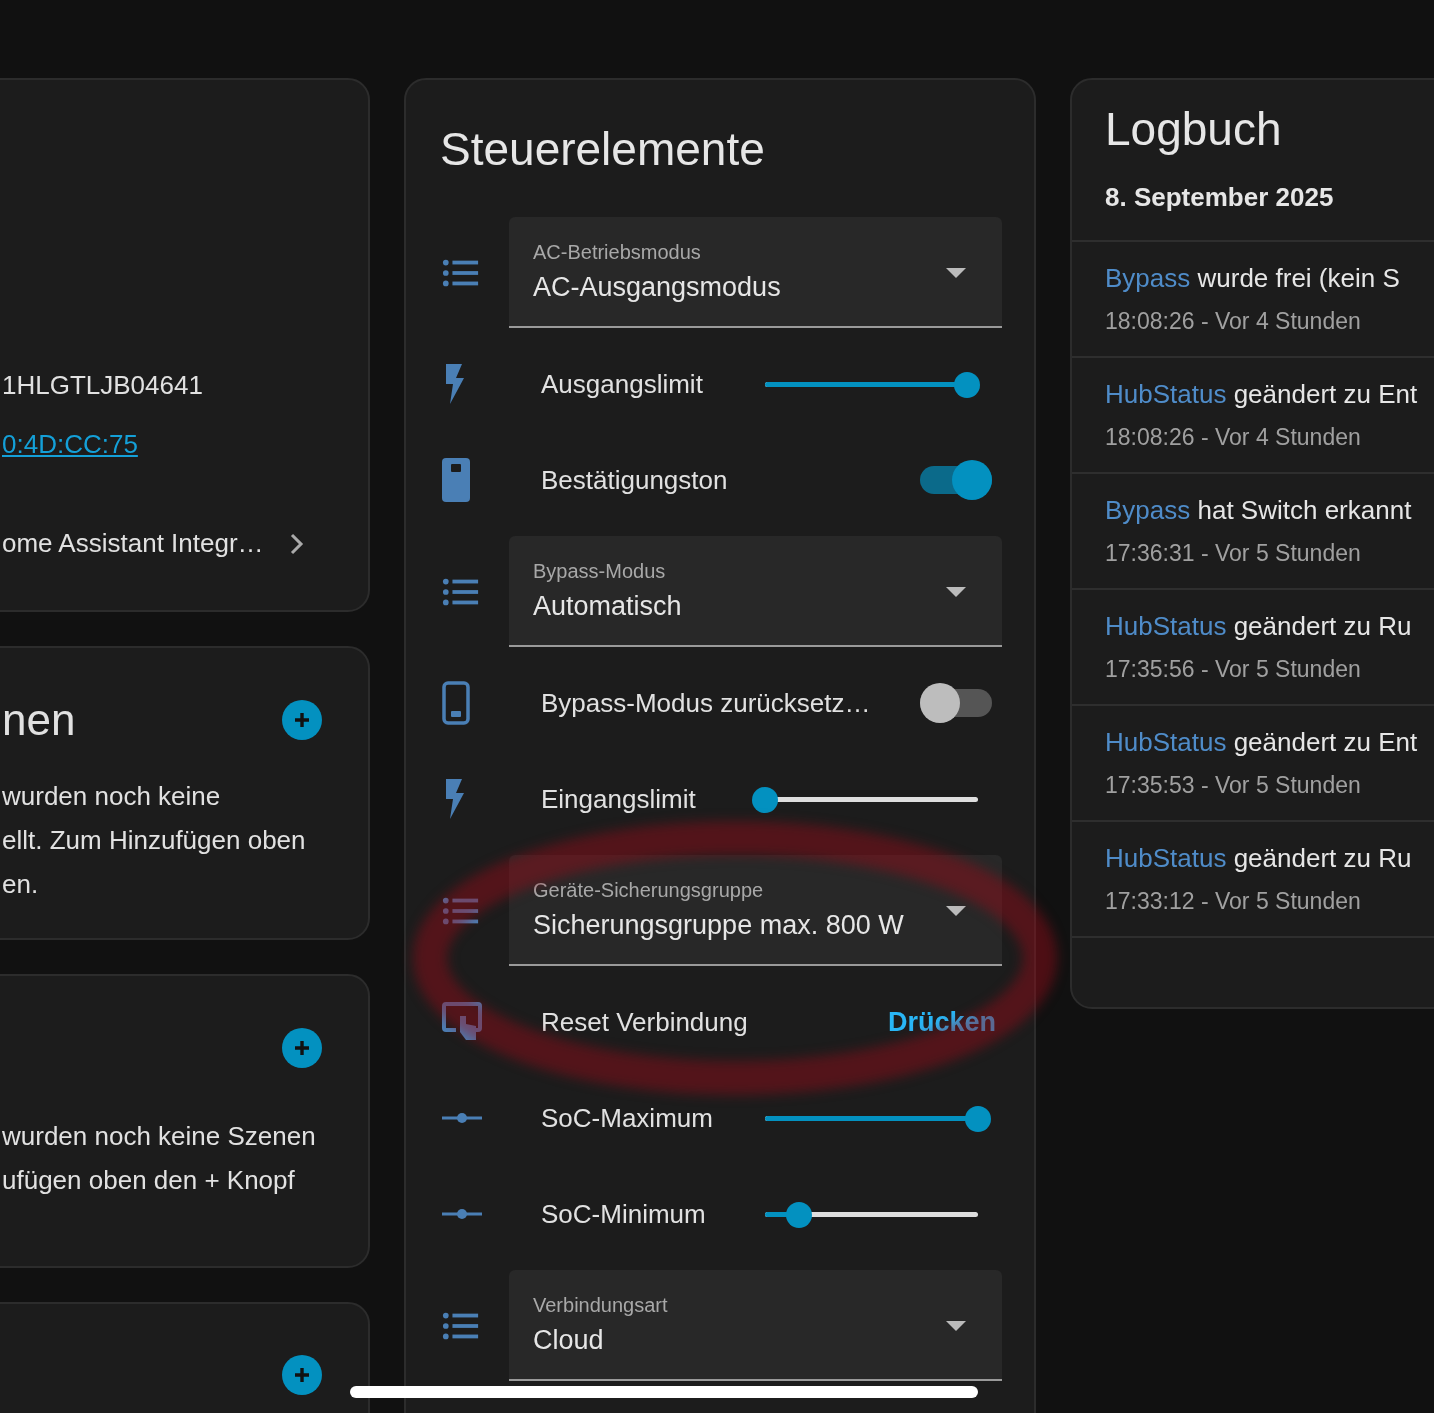 The height and width of the screenshot is (1413, 1434). What do you see at coordinates (462, 1022) in the screenshot?
I see `touch-screen-icon` at bounding box center [462, 1022].